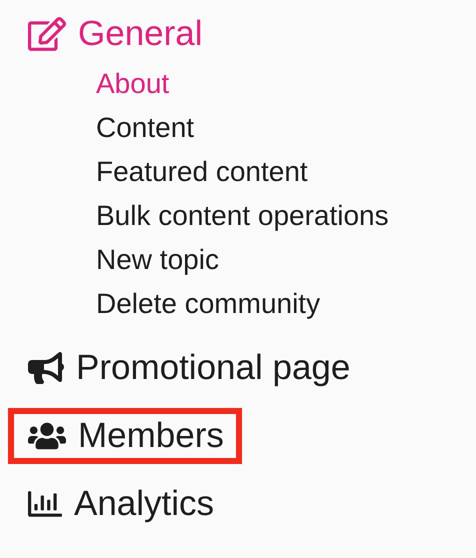  I want to click on nav-sub-link: New topic, so click(157, 260).